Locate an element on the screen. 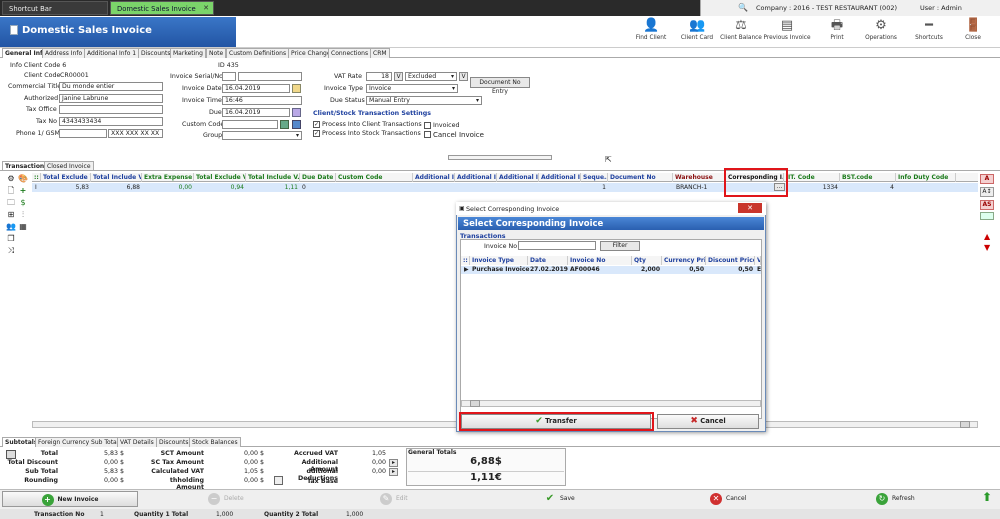 This screenshot has height=519, width=1000. font-sort-icon: A↕ is located at coordinates (987, 192).